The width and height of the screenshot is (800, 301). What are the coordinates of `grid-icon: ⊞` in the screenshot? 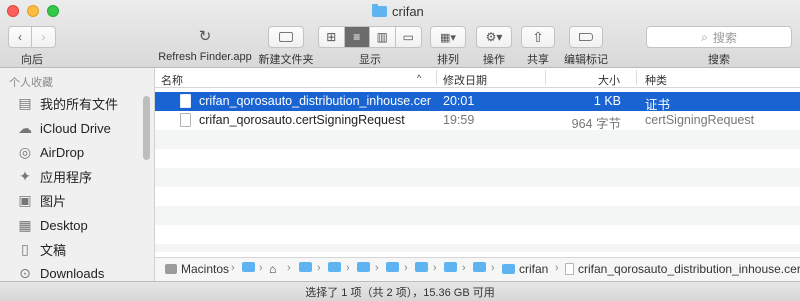 It's located at (331, 37).